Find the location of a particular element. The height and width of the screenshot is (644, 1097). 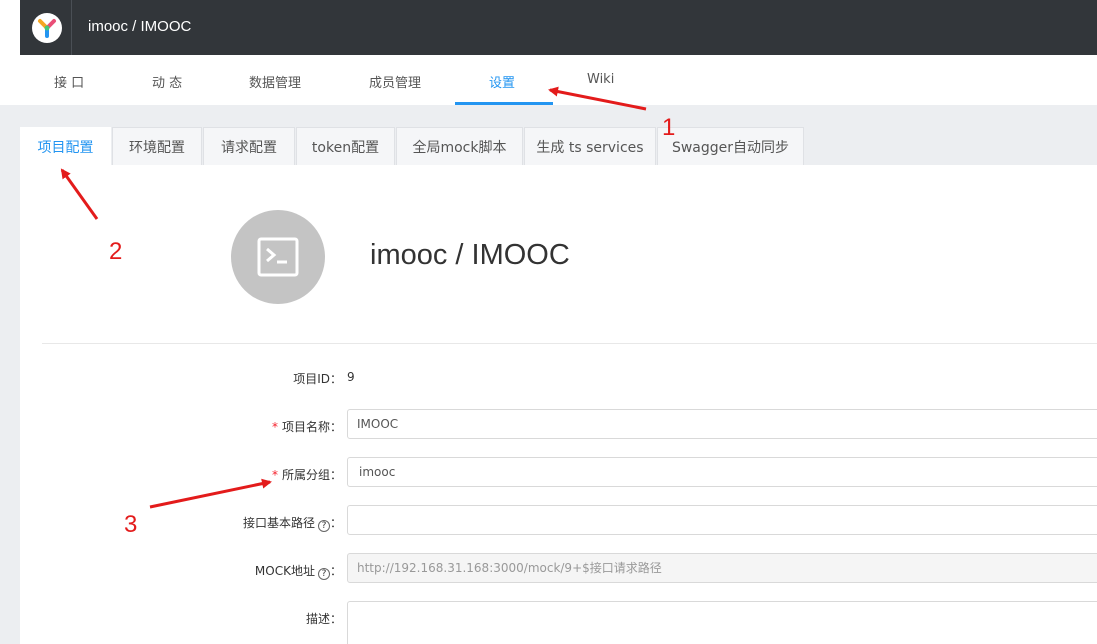

project-nav: 接 口 动 态 数据管理 成员管理 设置 Wiki is located at coordinates (548, 80).